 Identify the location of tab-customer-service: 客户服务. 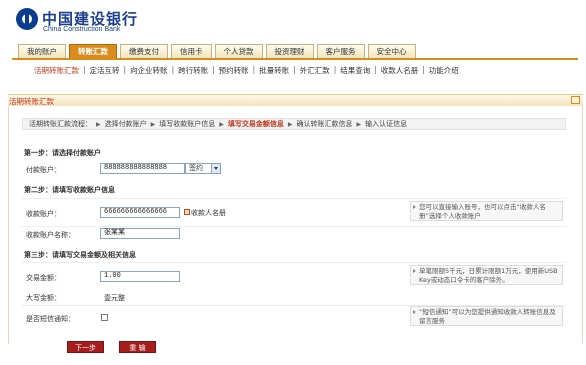
(340, 51).